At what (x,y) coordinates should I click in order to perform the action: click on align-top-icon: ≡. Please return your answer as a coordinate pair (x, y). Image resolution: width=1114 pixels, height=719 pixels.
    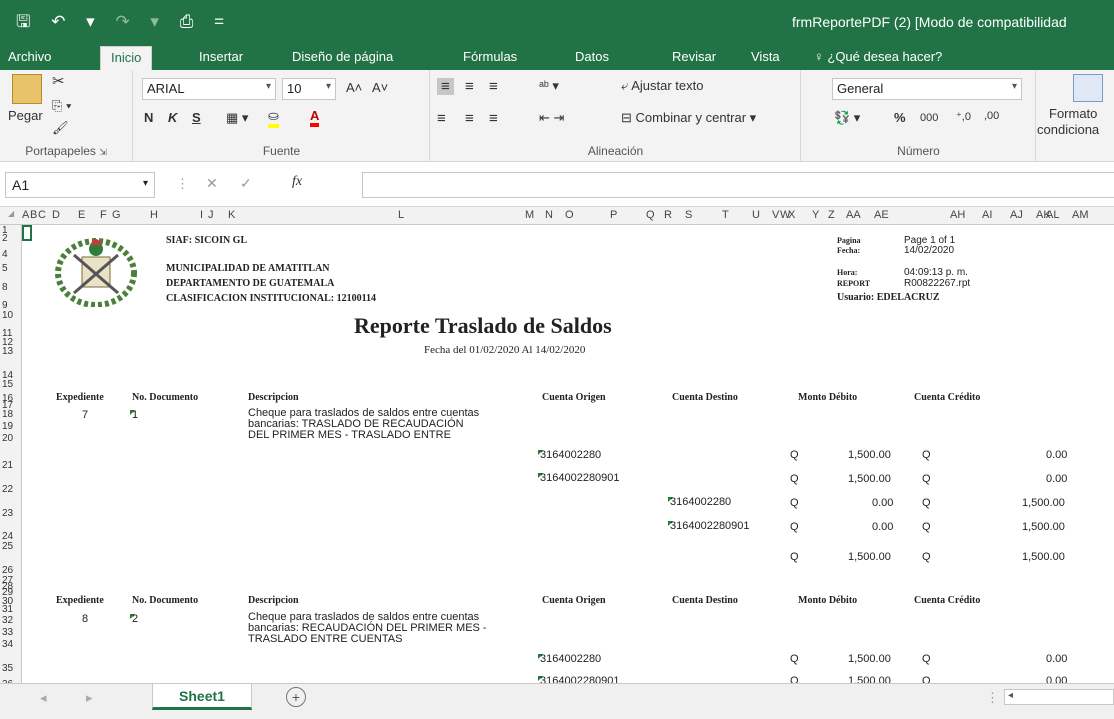
    Looking at the image, I should click on (445, 86).